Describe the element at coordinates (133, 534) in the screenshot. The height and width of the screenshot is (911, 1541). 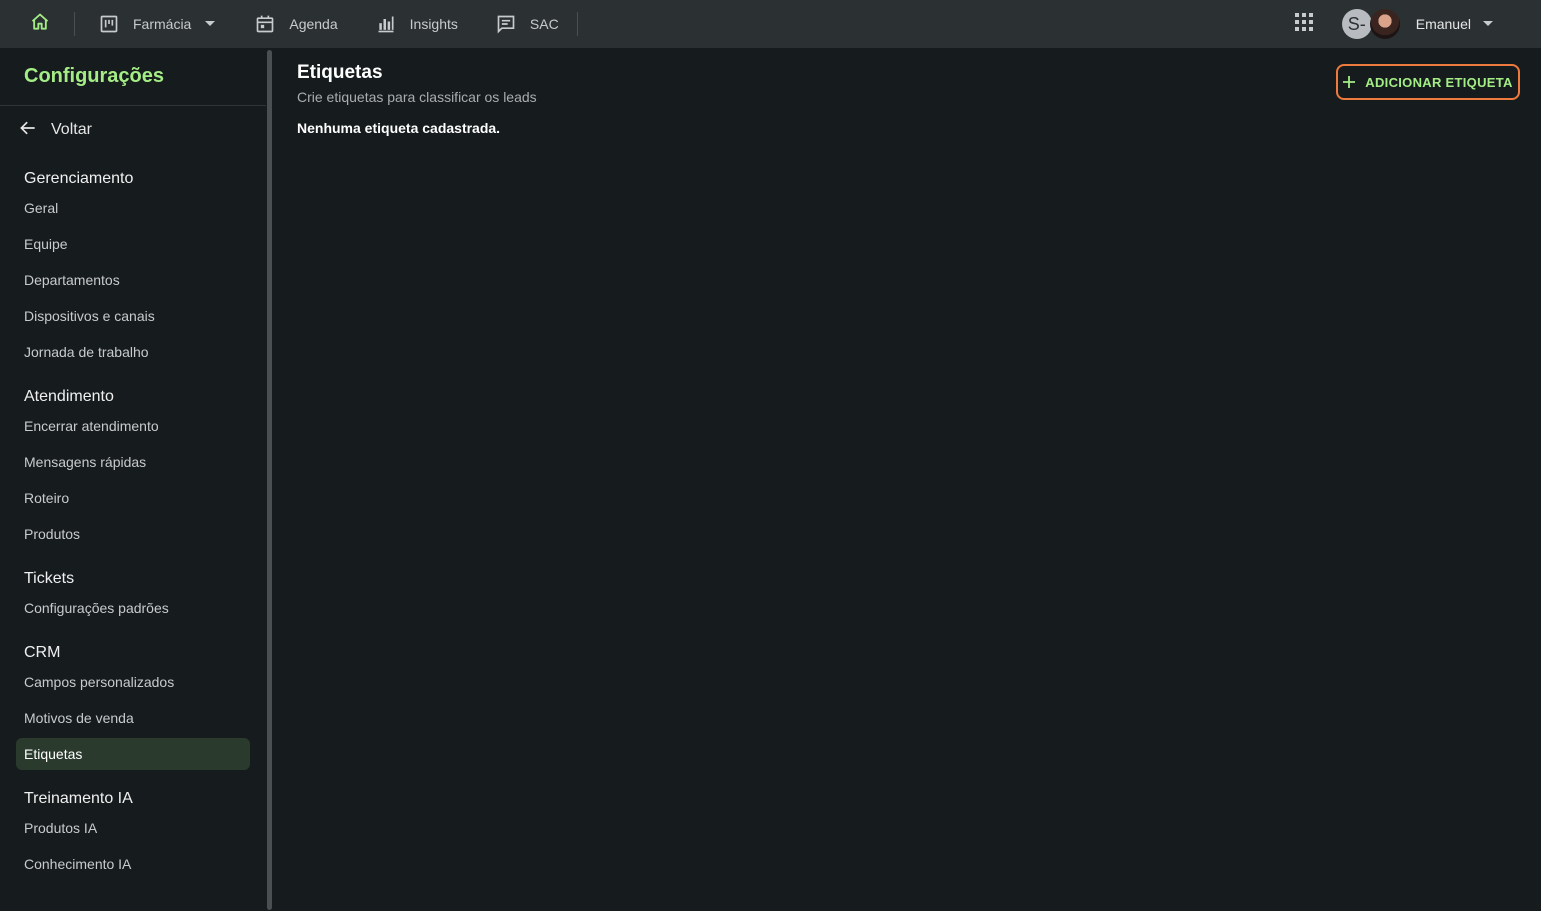
I see `sidebar-item-produtos: Produtos` at that location.